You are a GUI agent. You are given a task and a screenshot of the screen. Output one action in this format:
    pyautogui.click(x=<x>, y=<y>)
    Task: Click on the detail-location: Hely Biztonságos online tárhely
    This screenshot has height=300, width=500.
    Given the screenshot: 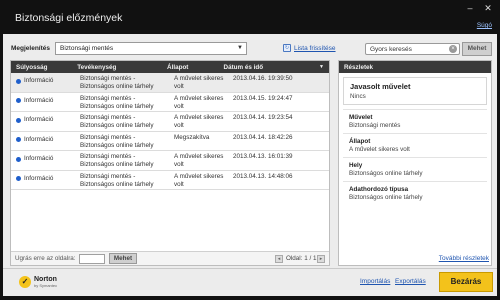 What is the action you would take?
    pyautogui.click(x=415, y=169)
    